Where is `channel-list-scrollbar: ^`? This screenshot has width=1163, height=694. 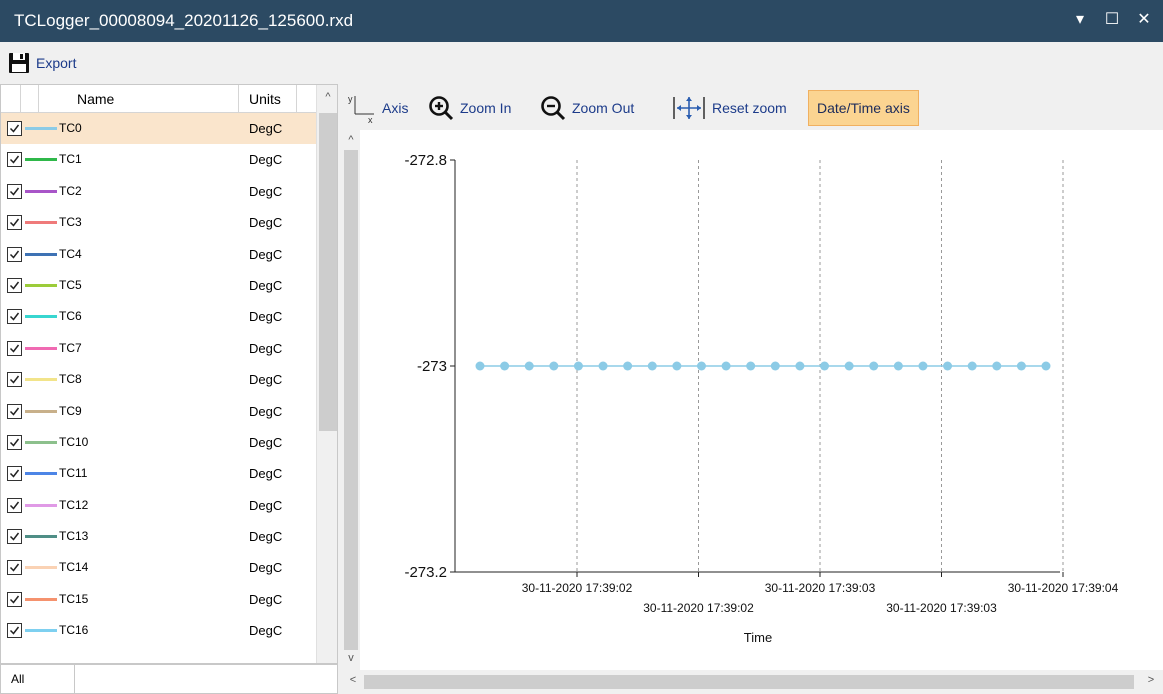
channel-list-scrollbar: ^ is located at coordinates (326, 374).